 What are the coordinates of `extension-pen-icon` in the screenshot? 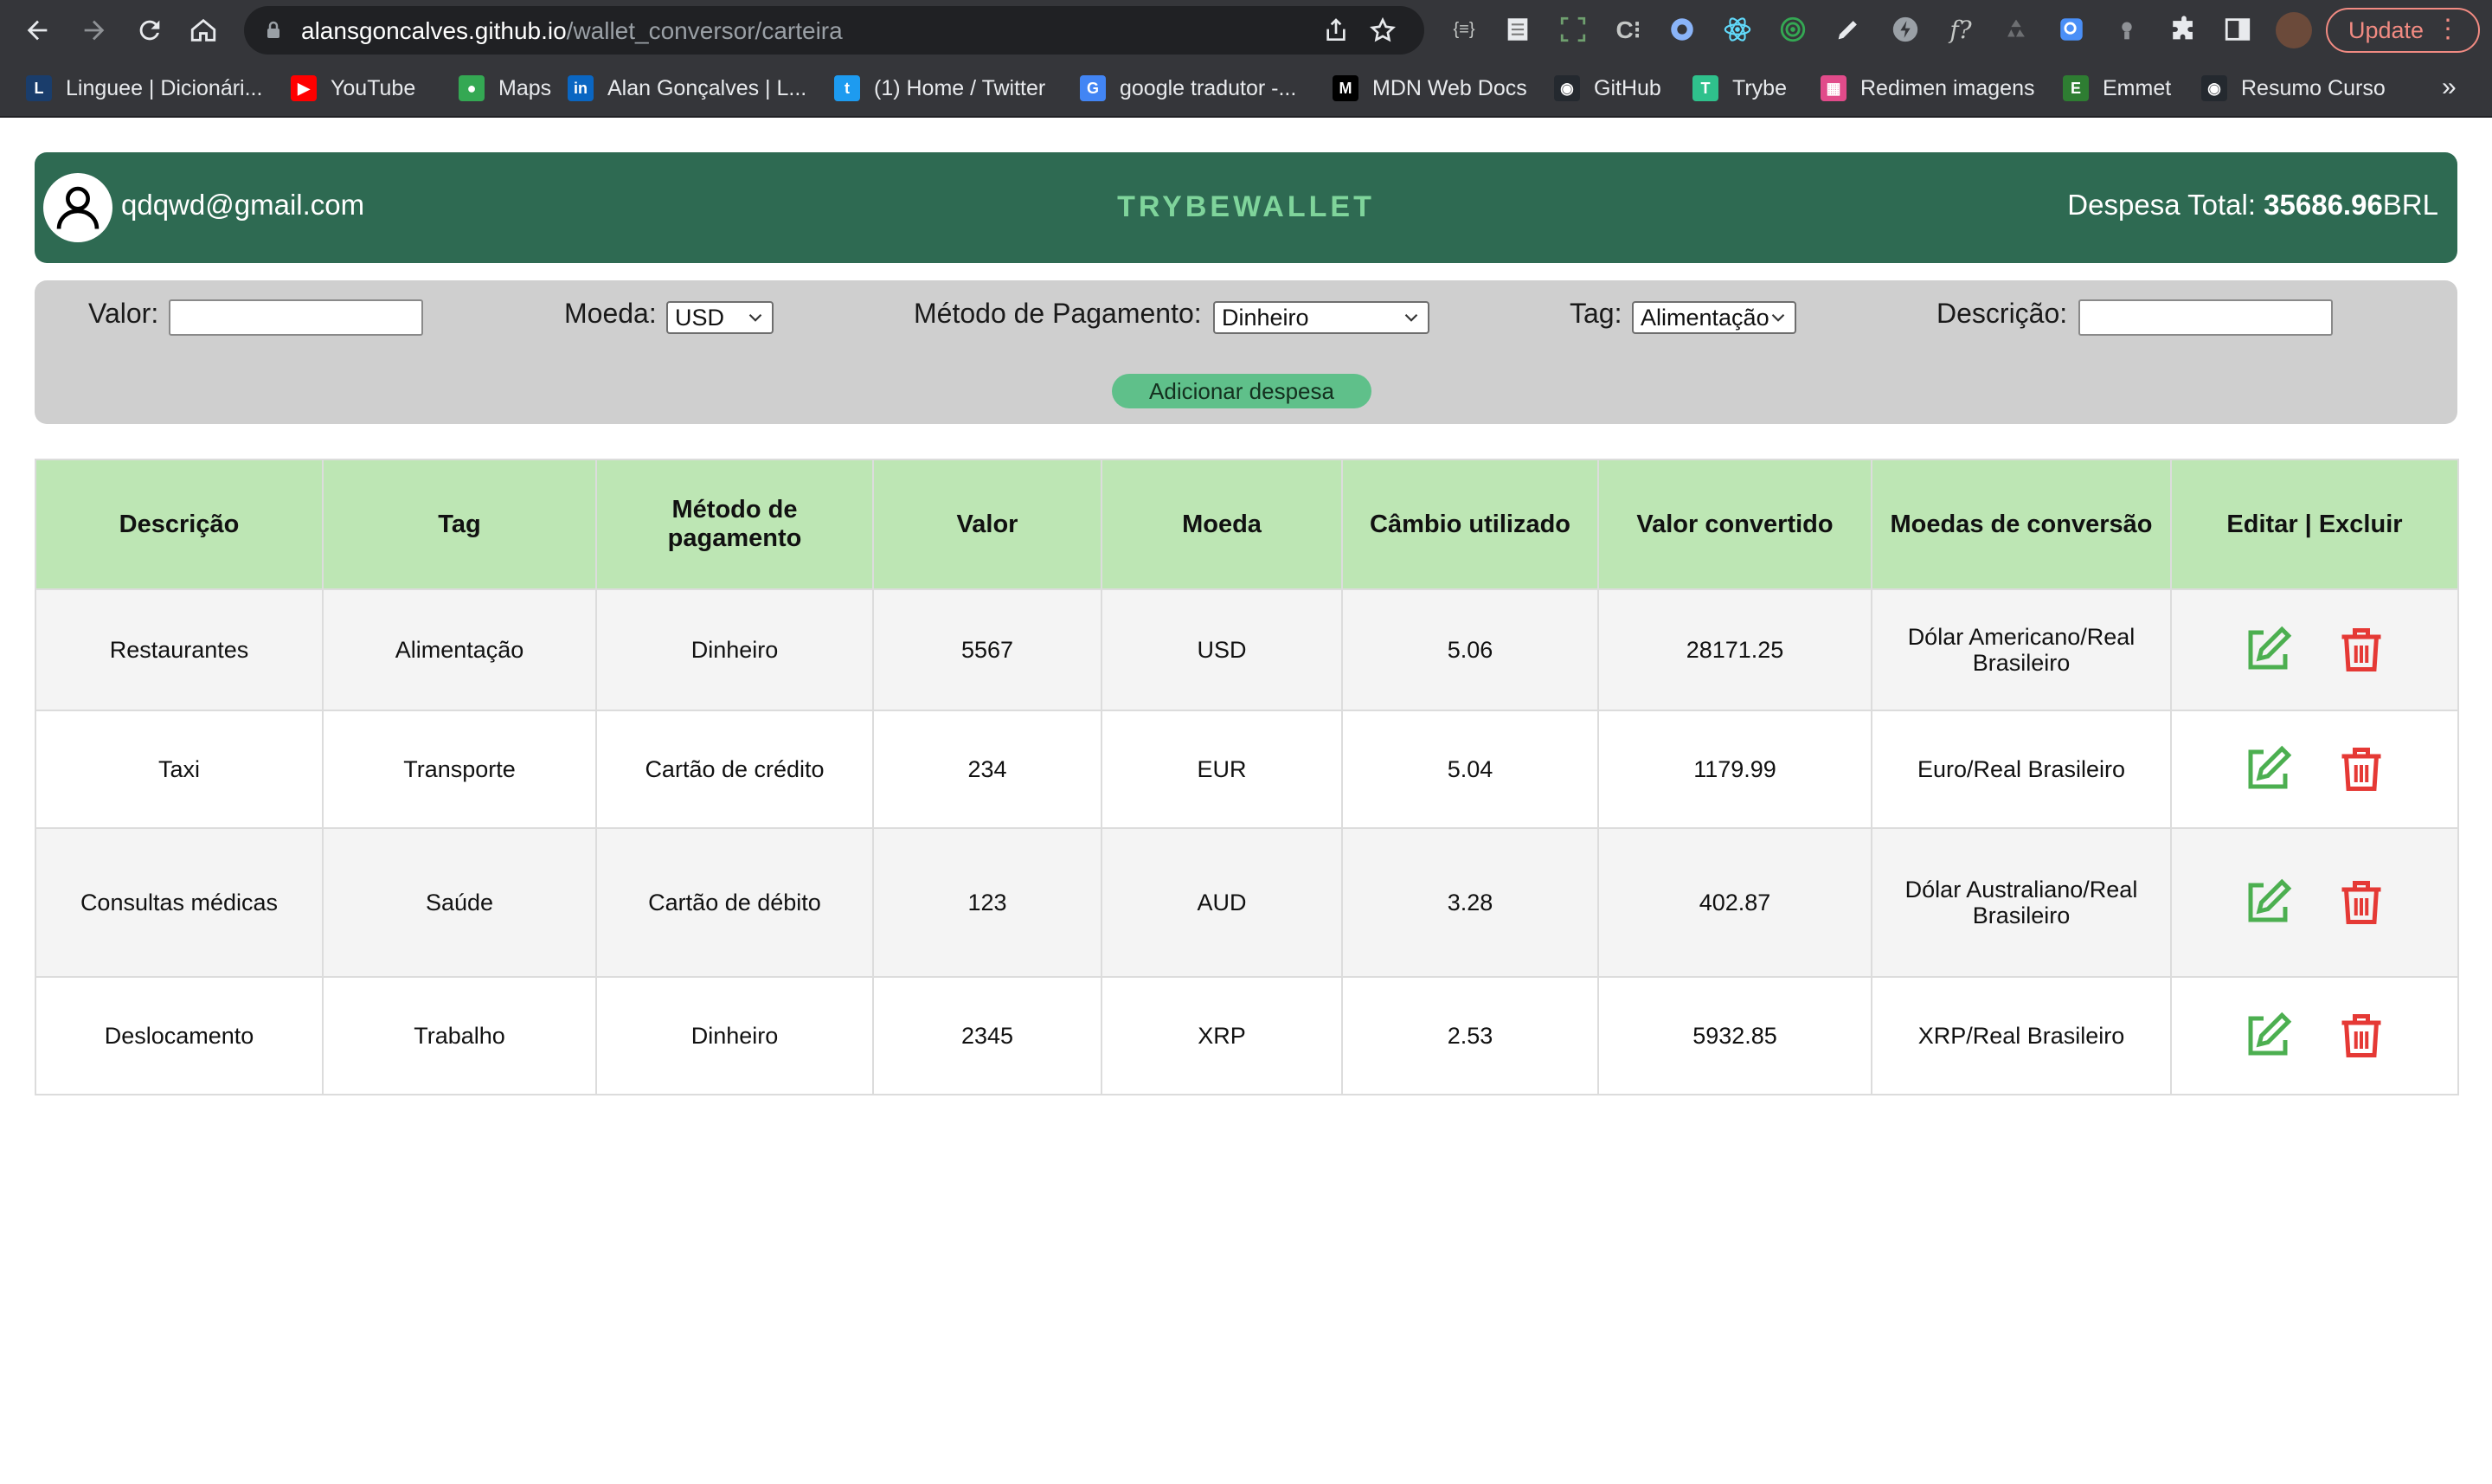 It's located at (1849, 30).